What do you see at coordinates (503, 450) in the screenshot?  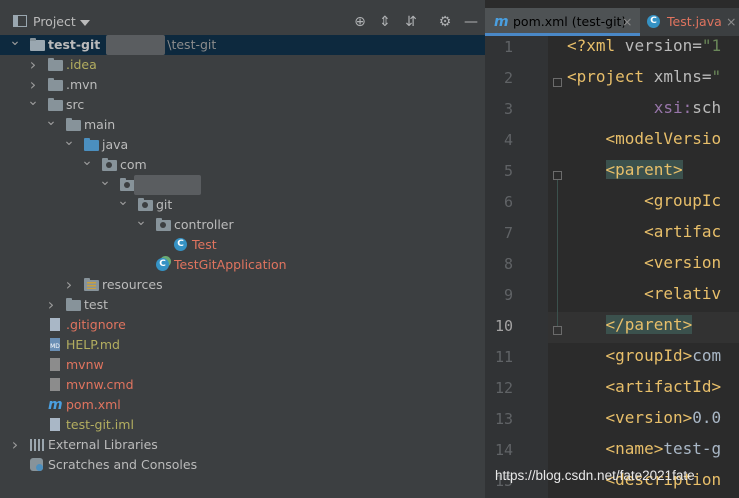 I see `line-number: 14` at bounding box center [503, 450].